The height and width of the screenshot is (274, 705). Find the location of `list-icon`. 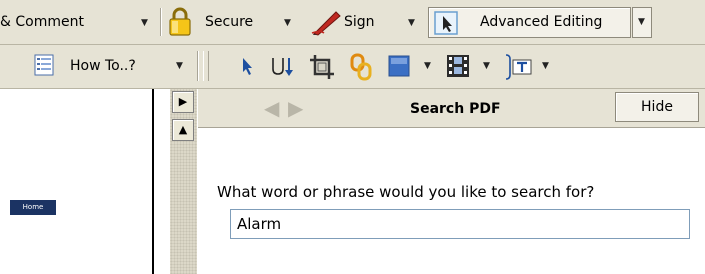

list-icon is located at coordinates (44, 67).